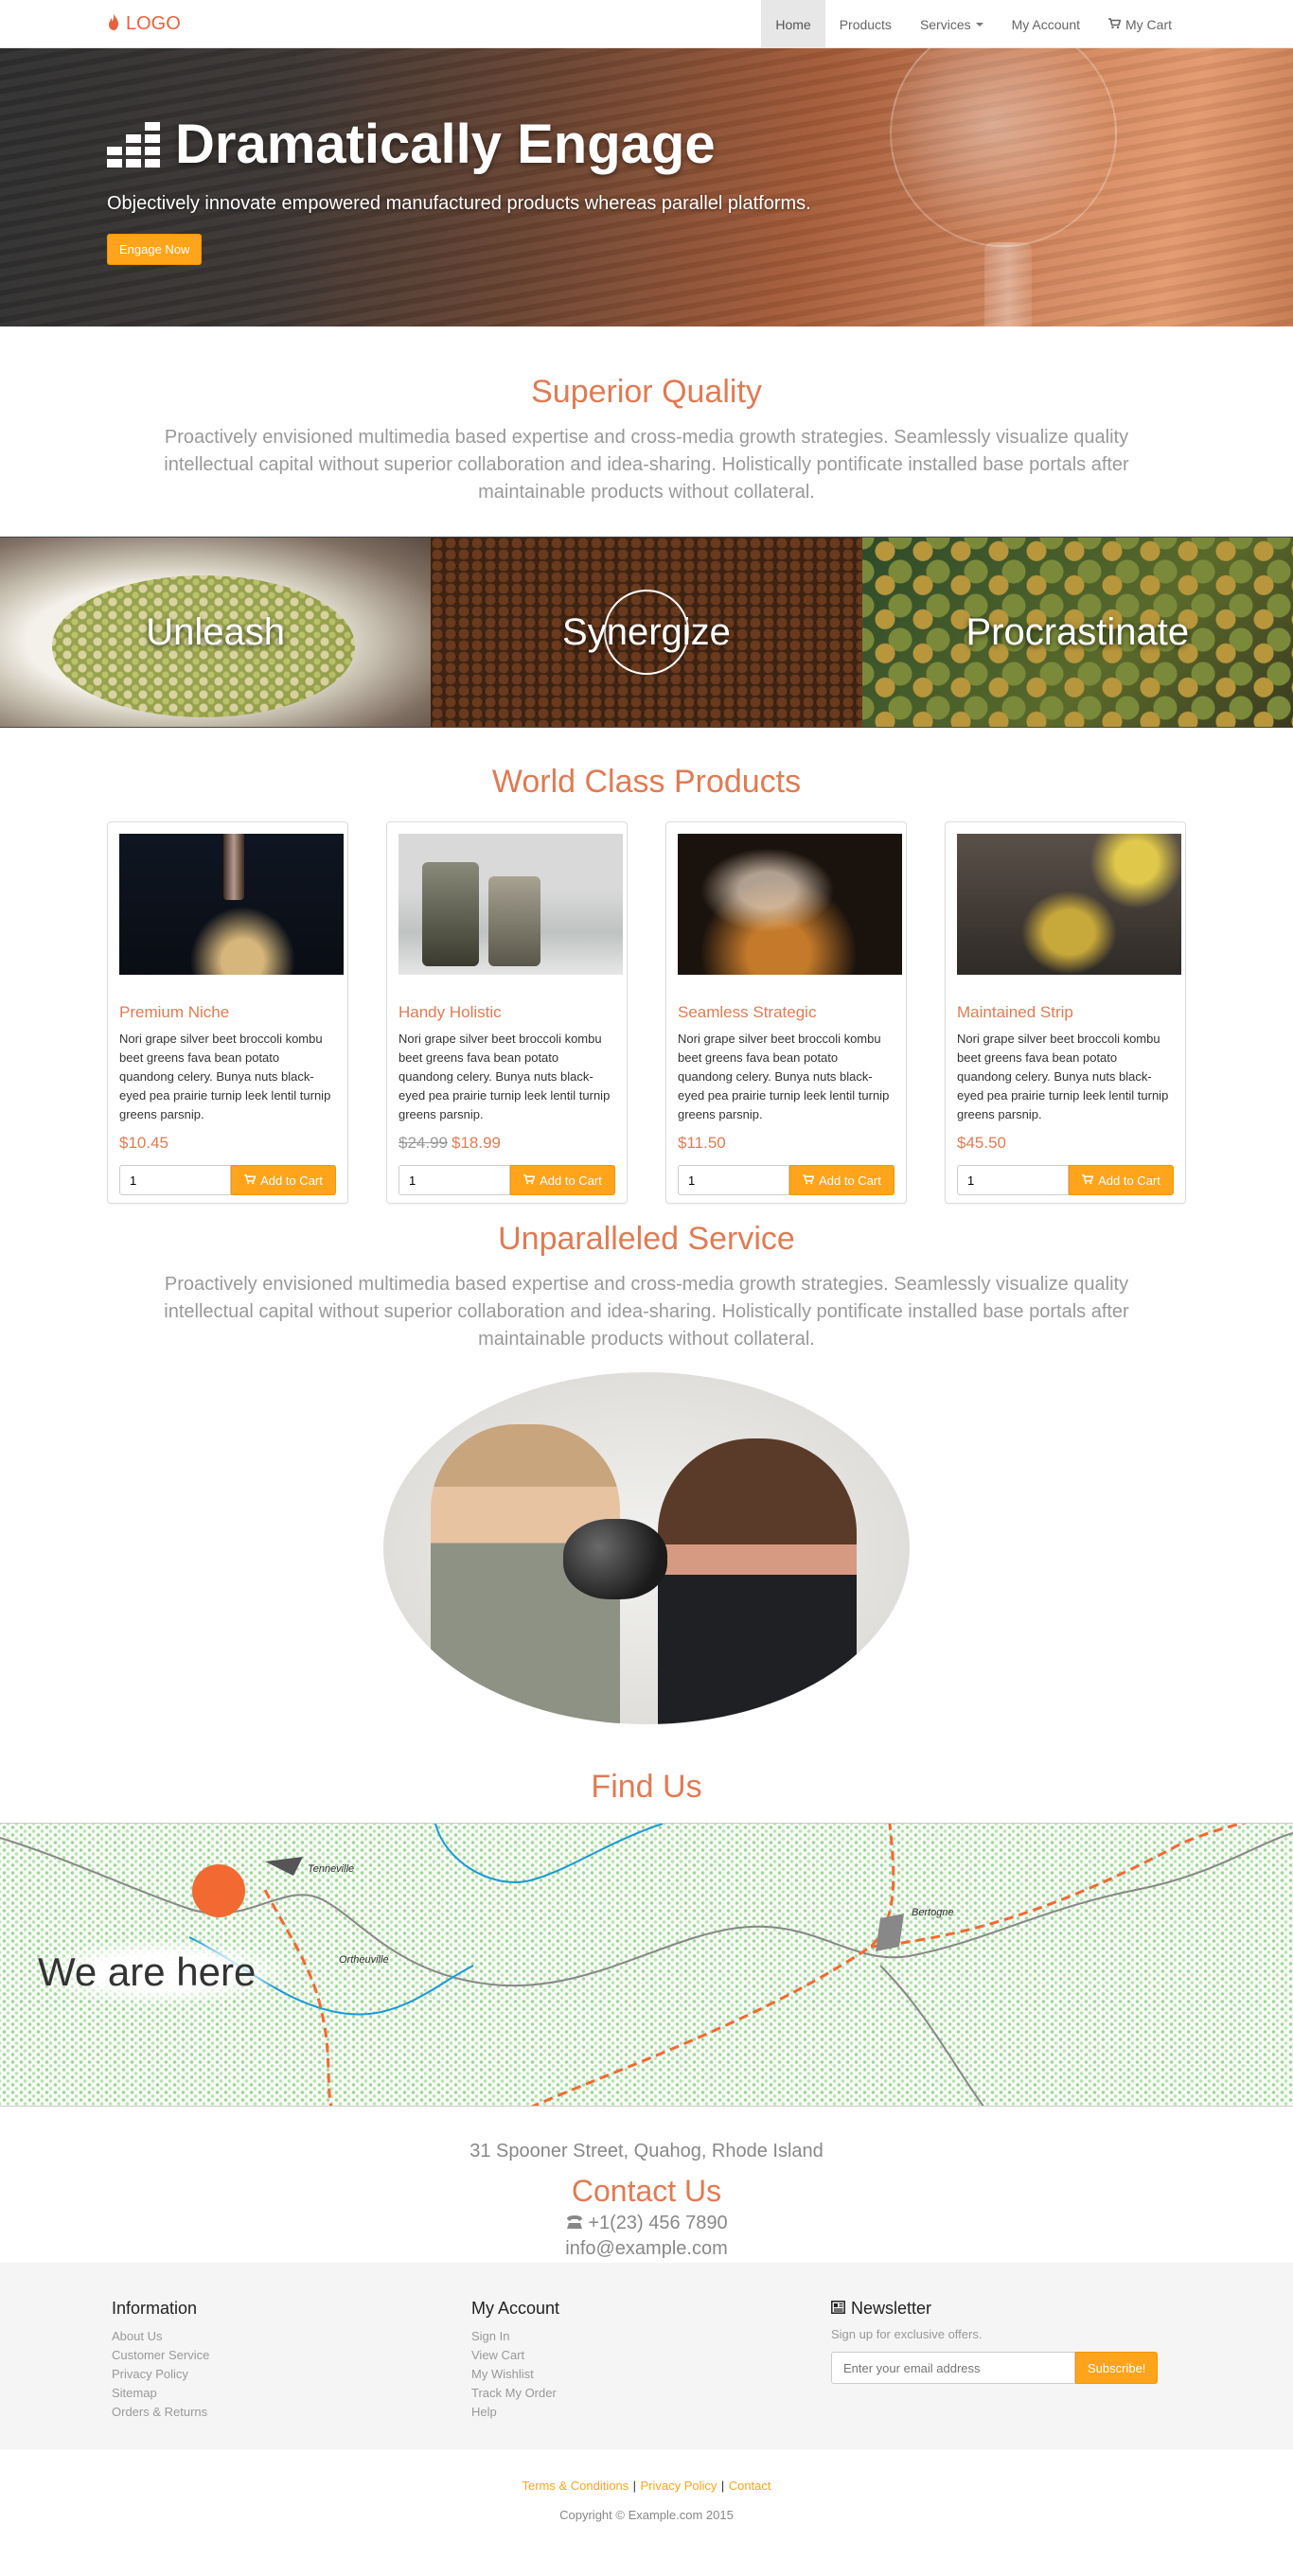  Describe the element at coordinates (646, 2249) in the screenshot. I see `email: info@example.com` at that location.